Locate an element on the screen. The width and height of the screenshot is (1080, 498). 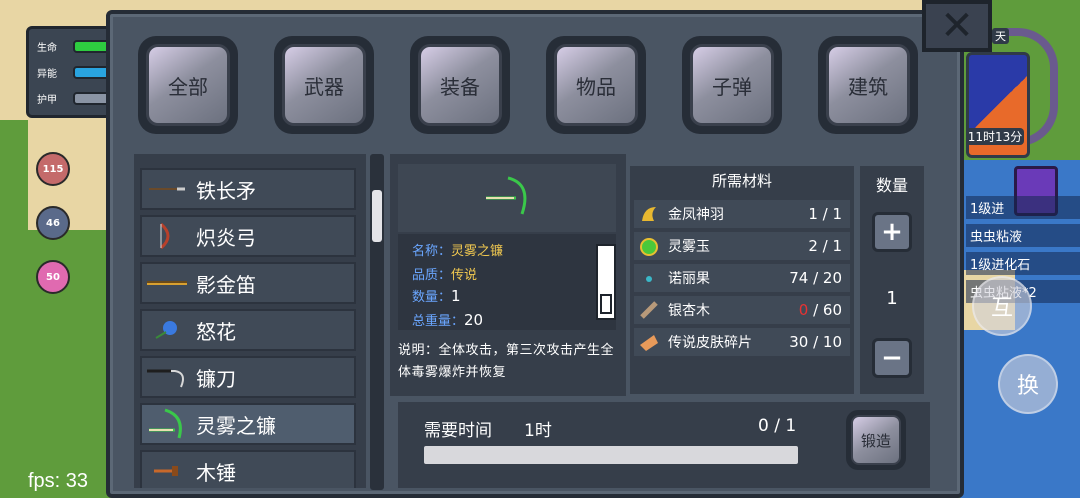
material-need: 20 is located at coordinates (832, 278).